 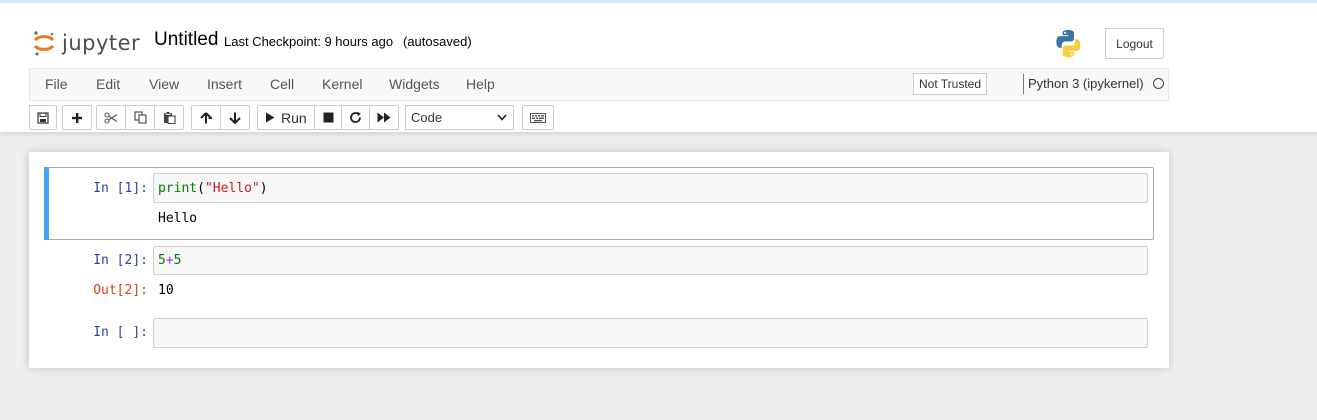 What do you see at coordinates (164, 84) in the screenshot?
I see `menu-view: View` at bounding box center [164, 84].